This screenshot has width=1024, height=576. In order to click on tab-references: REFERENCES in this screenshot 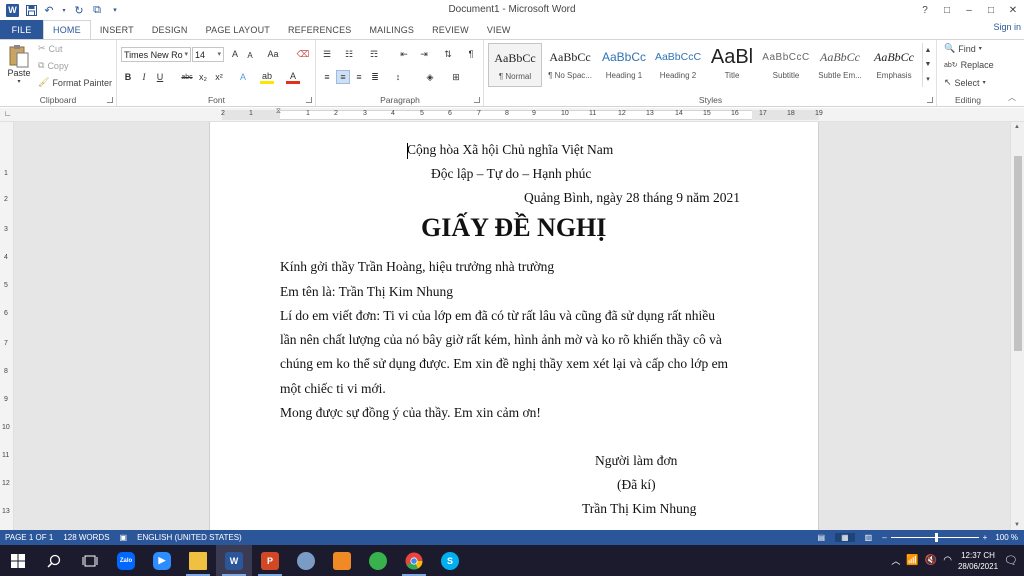, I will do `click(320, 29)`.